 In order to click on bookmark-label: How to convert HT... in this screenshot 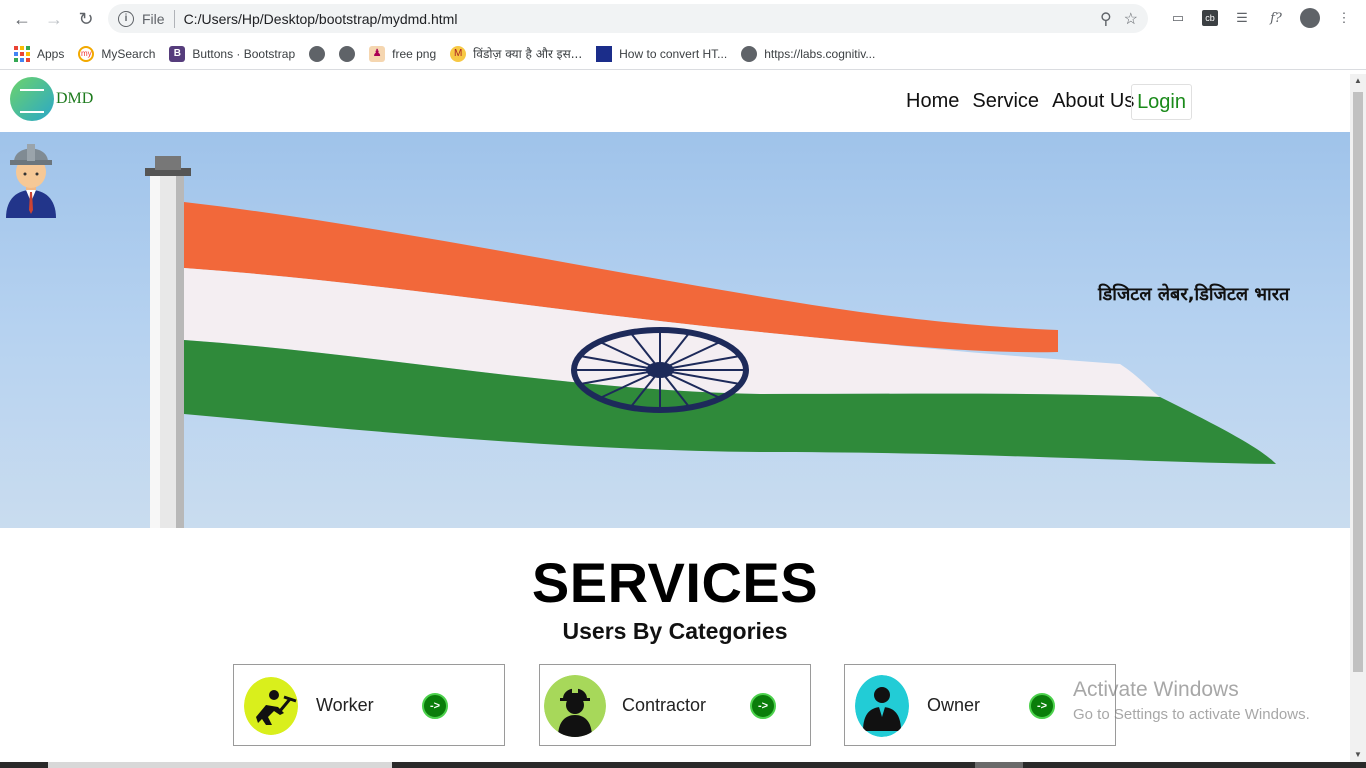, I will do `click(673, 53)`.